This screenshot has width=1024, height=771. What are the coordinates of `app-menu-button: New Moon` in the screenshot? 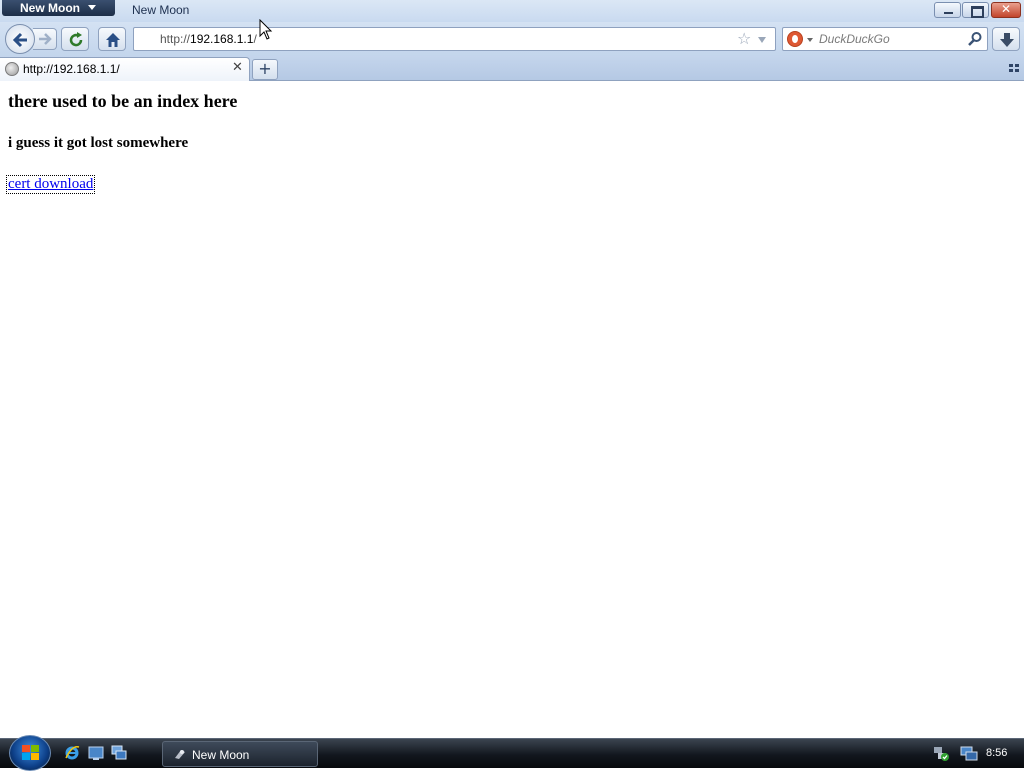 It's located at (58, 8).